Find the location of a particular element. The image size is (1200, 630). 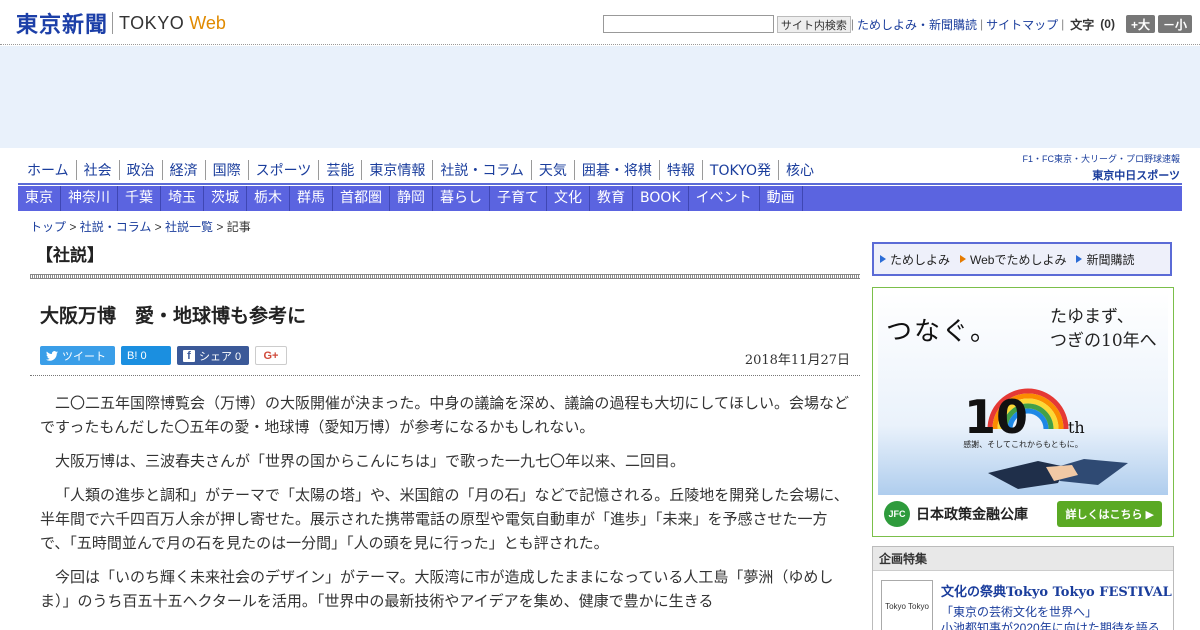

web-trial-read-button: Webでためしよみ is located at coordinates (1013, 259).